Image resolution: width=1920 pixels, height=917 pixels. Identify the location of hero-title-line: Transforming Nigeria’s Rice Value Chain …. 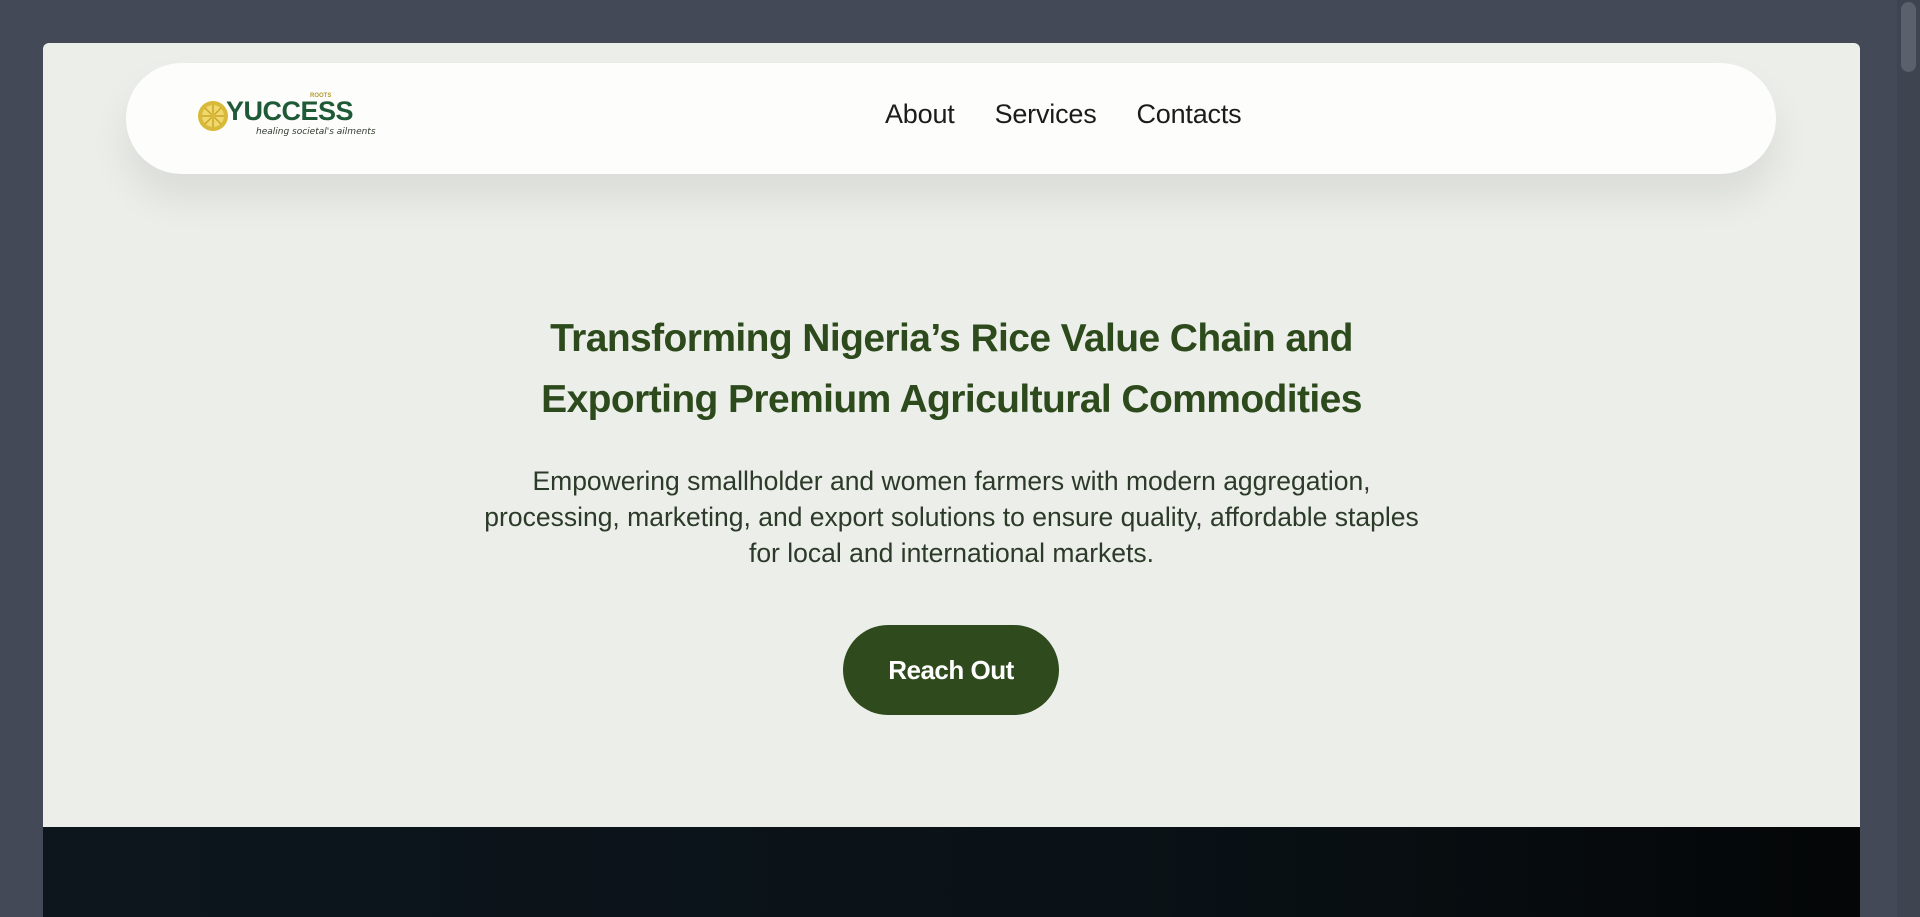
(951, 338).